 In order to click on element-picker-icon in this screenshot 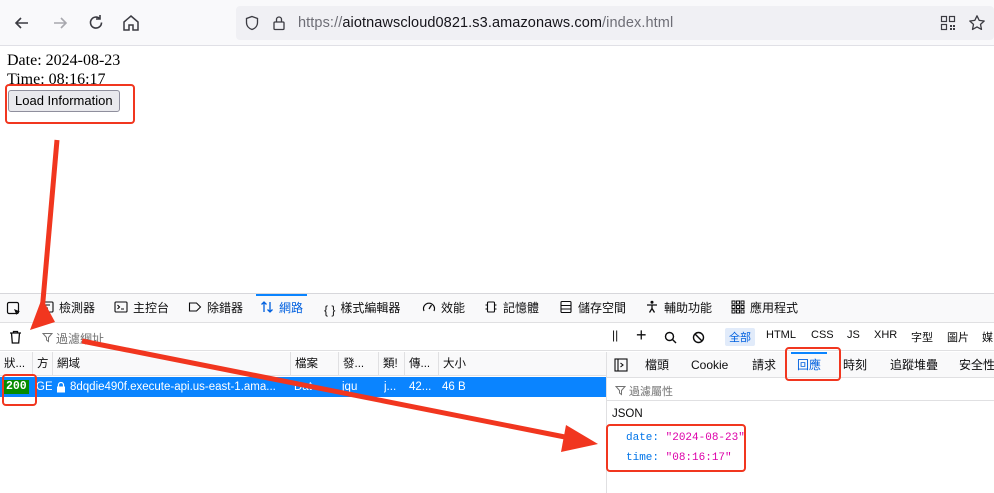, I will do `click(14, 309)`.